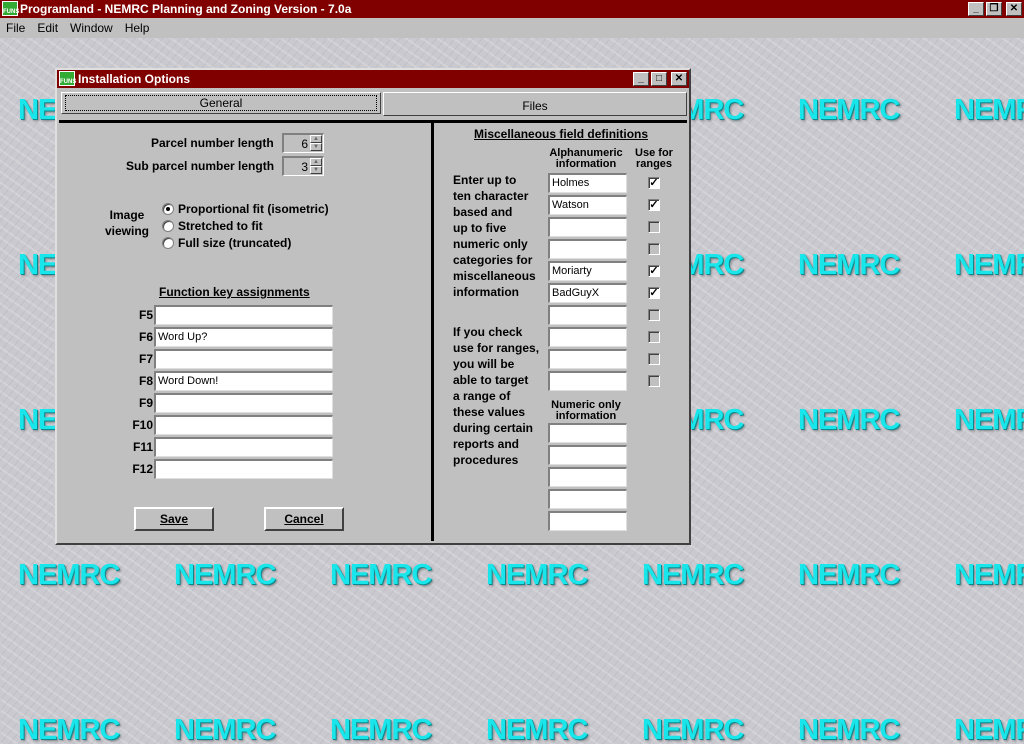  What do you see at coordinates (142, 425) in the screenshot?
I see `function-key-label: F10` at bounding box center [142, 425].